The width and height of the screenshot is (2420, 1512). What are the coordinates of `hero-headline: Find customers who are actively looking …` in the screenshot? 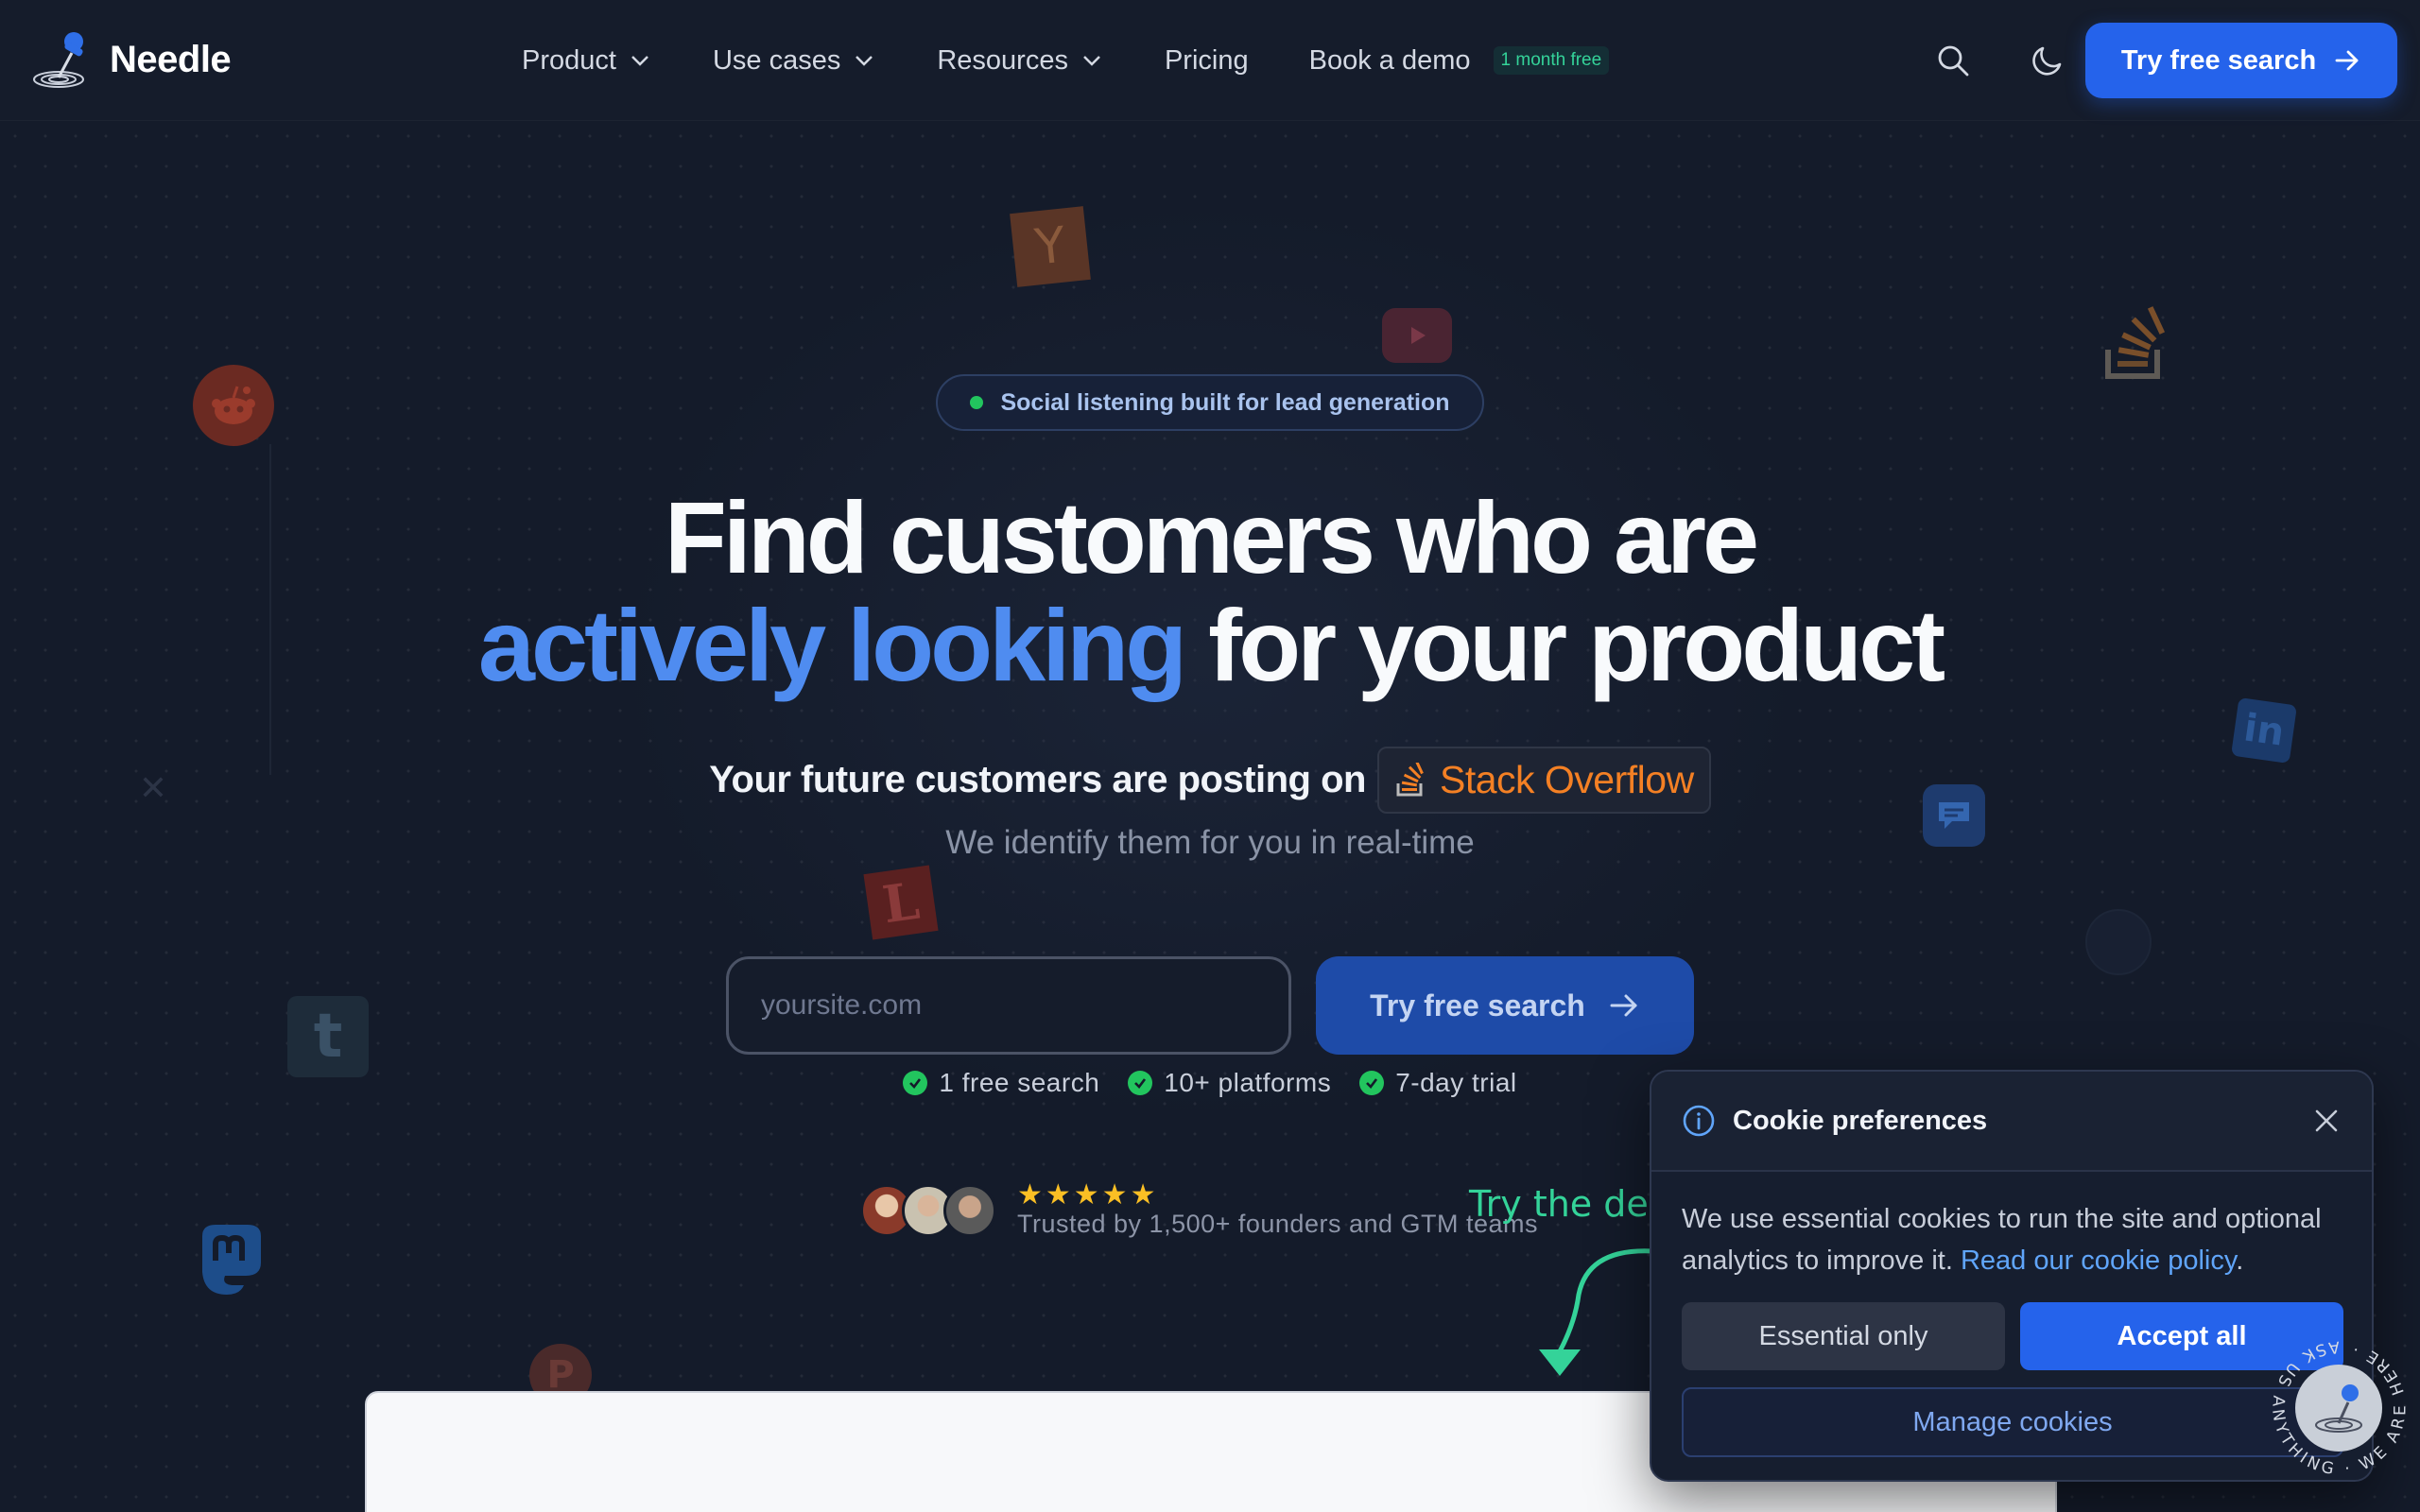 It's located at (1210, 591).